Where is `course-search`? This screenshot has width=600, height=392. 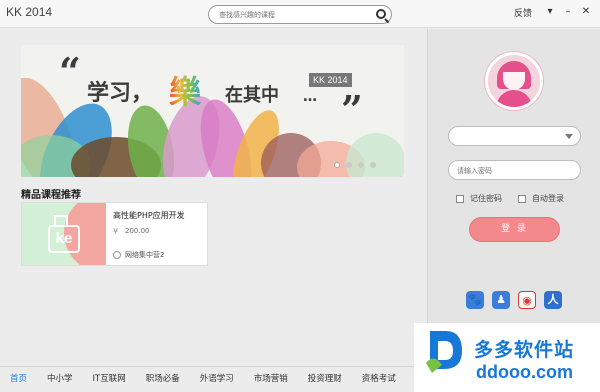 course-search is located at coordinates (300, 14).